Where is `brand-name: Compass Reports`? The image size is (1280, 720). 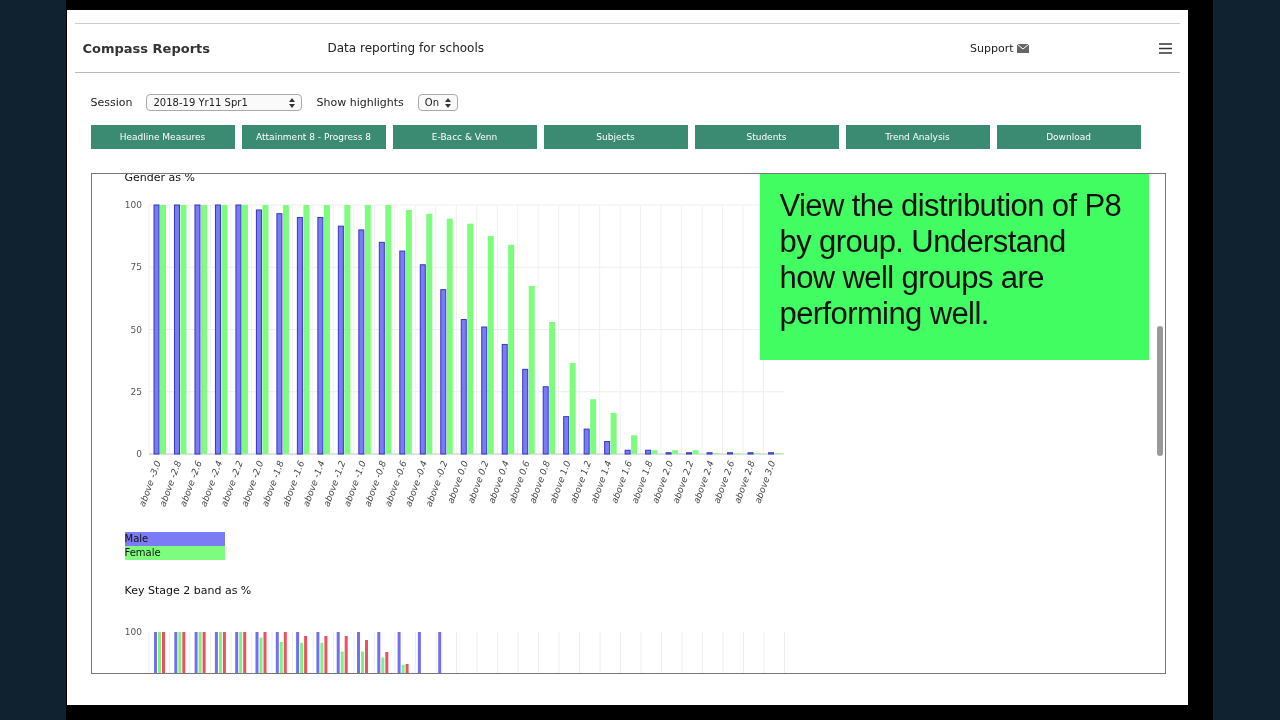
brand-name: Compass Reports is located at coordinates (147, 48).